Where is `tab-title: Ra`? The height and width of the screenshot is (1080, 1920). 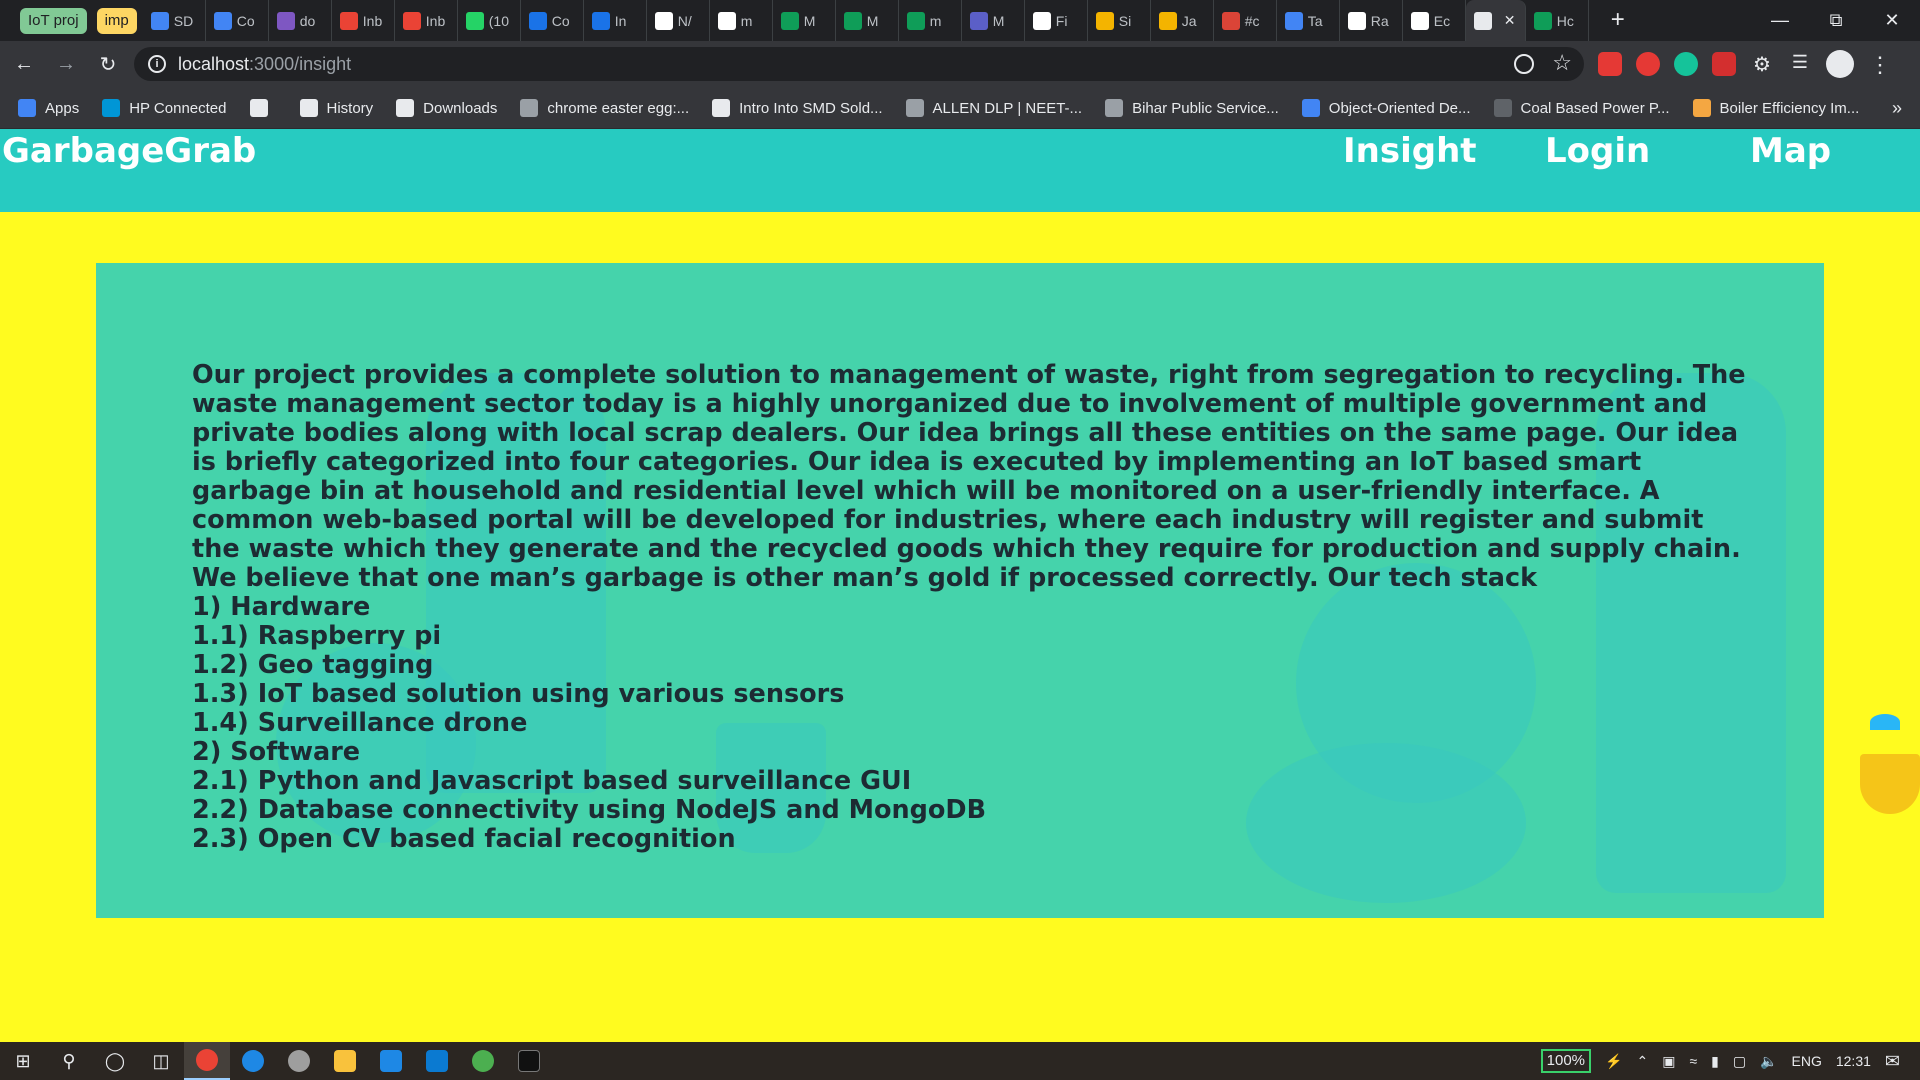
tab-title: Ra is located at coordinates (1379, 20).